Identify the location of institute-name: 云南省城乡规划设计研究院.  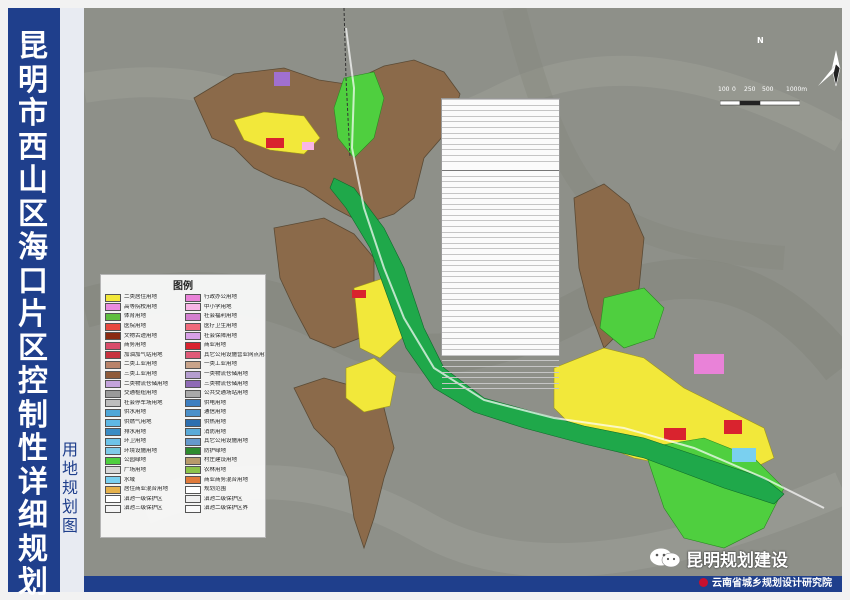
(765, 584).